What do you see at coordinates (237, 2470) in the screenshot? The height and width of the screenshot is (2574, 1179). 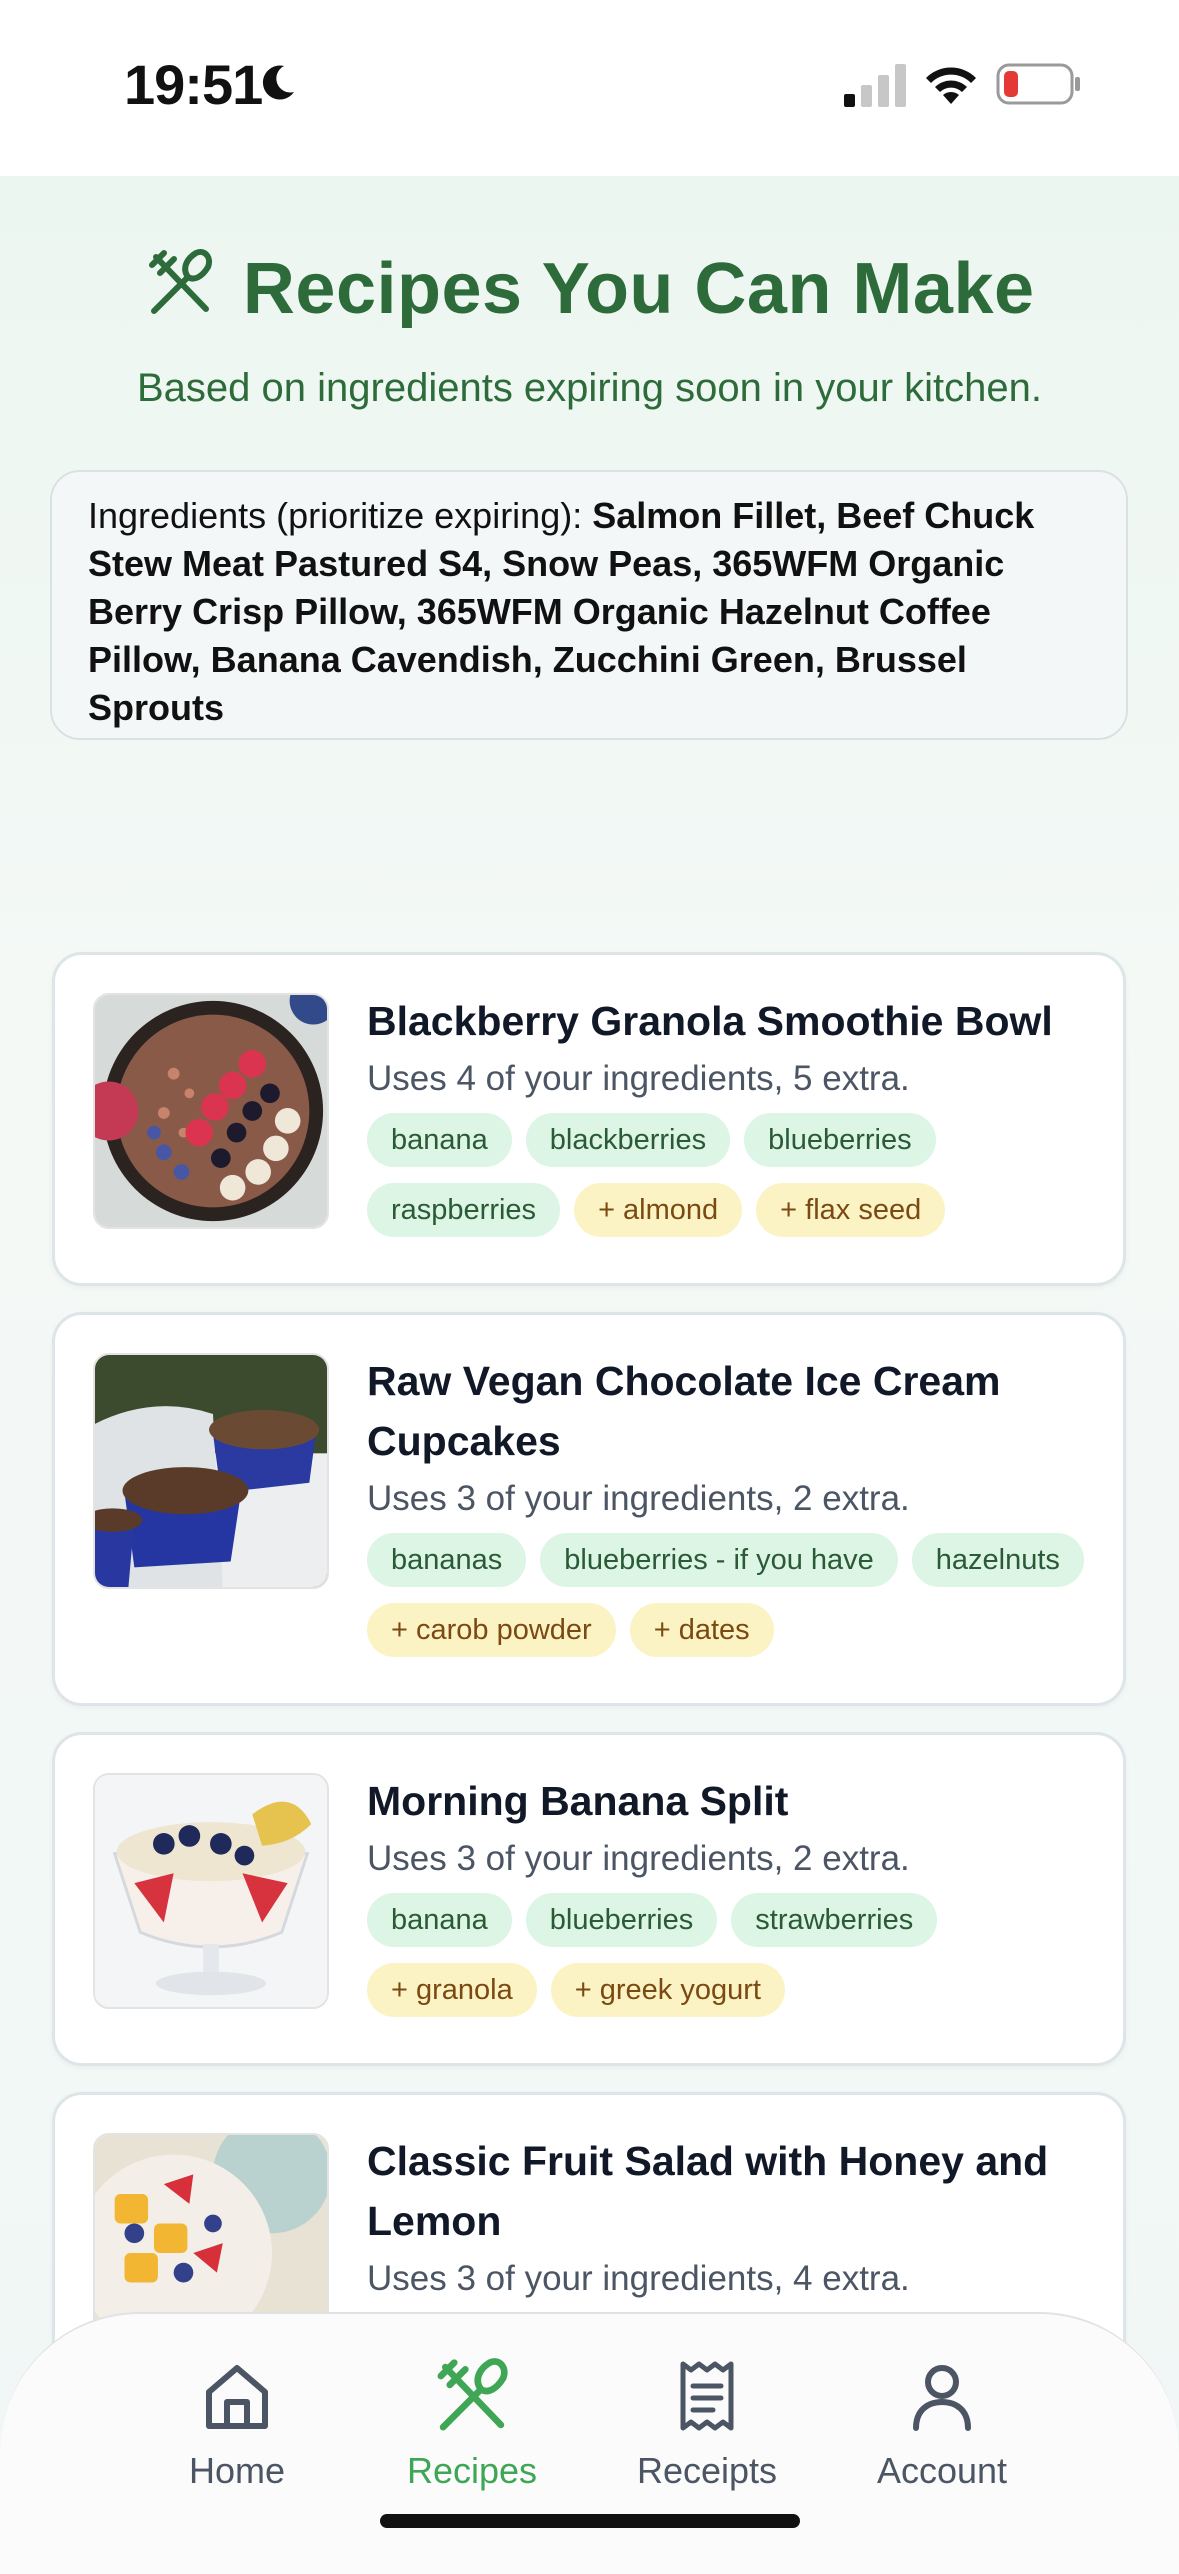 I see `tab-home-label: Home` at bounding box center [237, 2470].